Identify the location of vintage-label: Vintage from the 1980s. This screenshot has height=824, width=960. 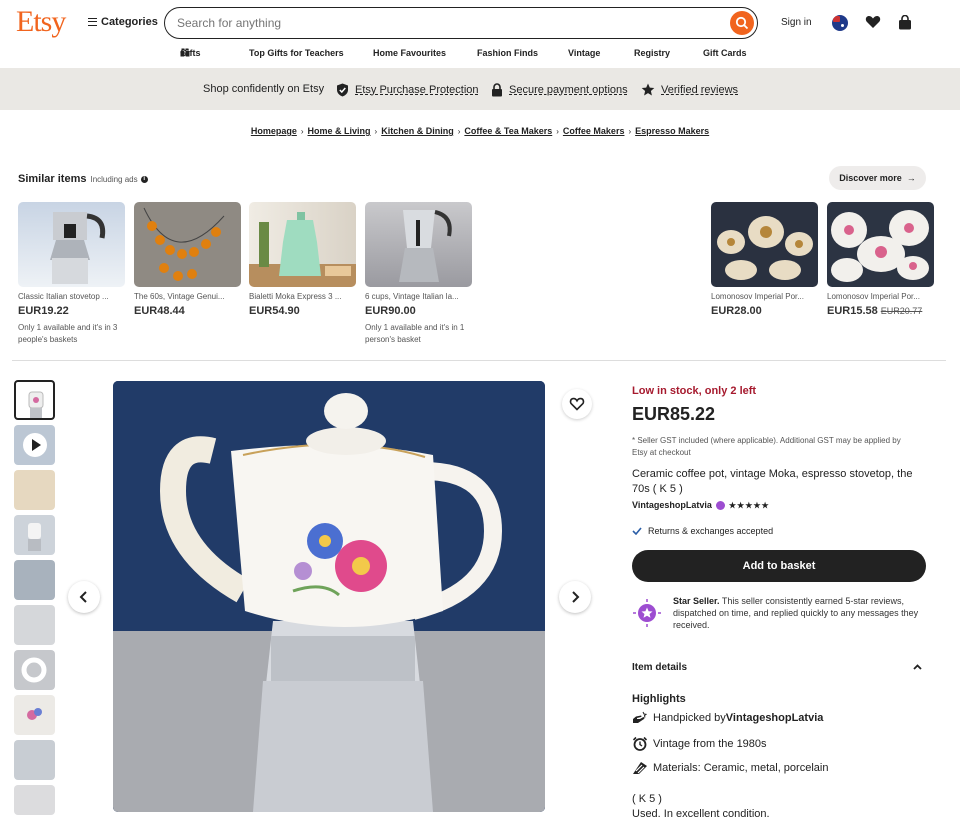
(710, 743).